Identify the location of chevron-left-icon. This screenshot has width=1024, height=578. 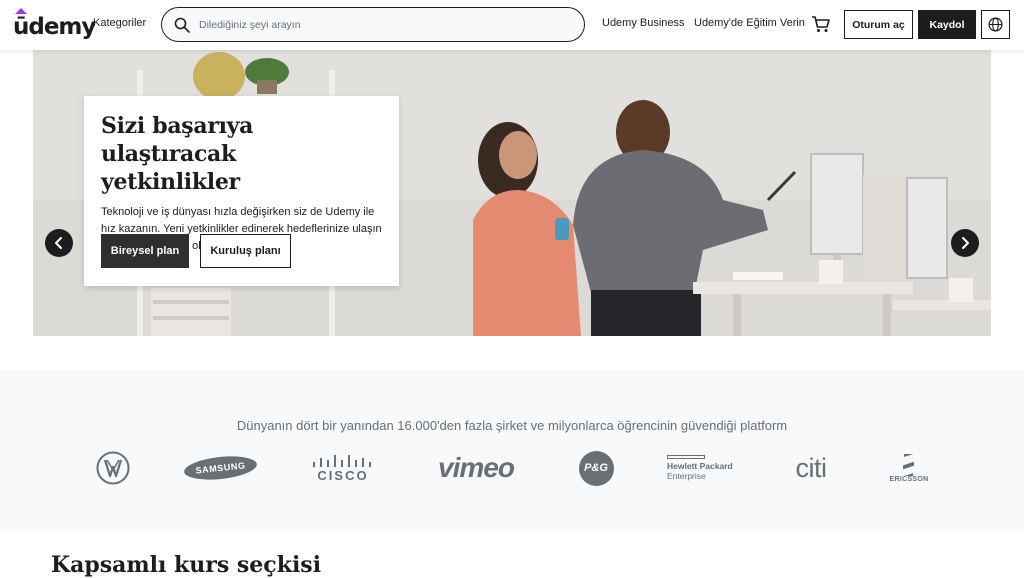
(58, 243).